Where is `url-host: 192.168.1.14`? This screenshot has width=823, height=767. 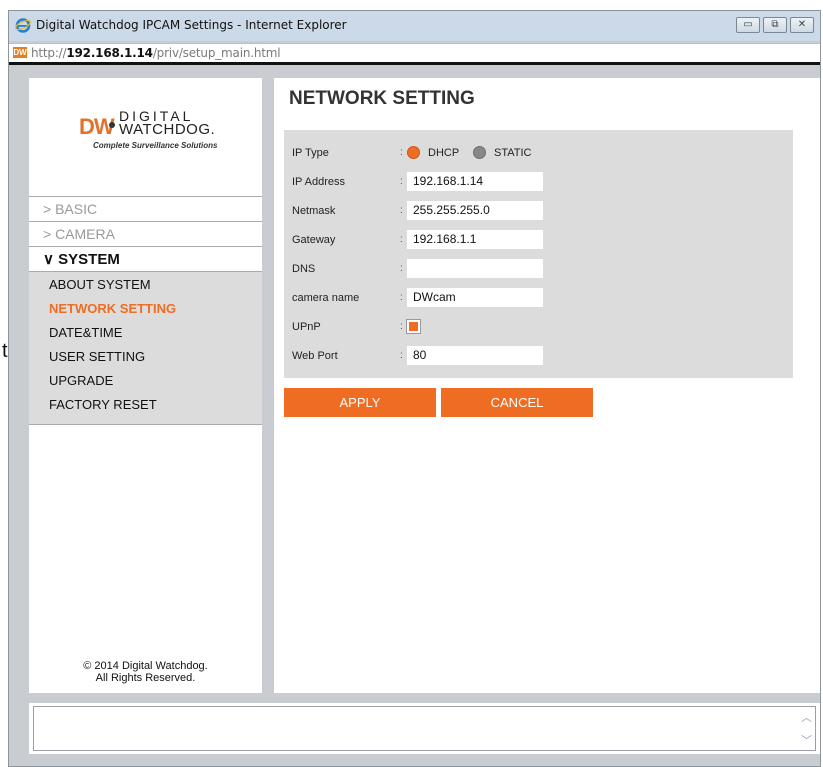
url-host: 192.168.1.14 is located at coordinates (109, 53).